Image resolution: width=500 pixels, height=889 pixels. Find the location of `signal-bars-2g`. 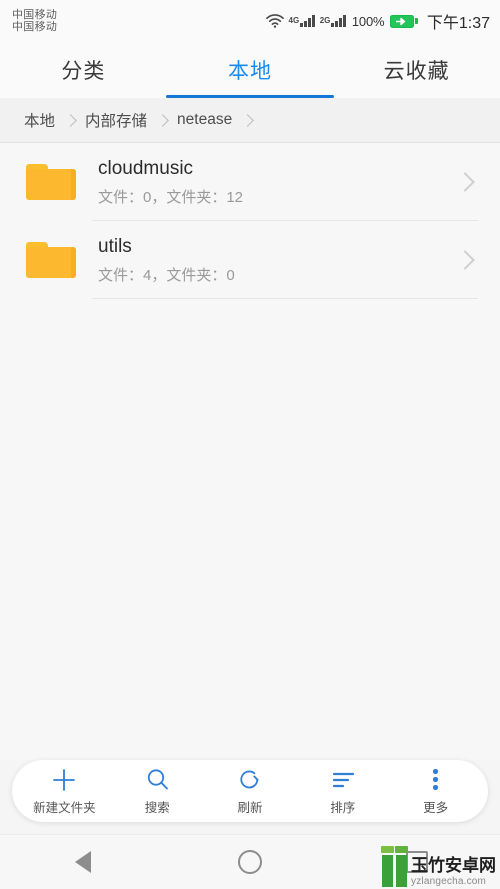

signal-bars-2g is located at coordinates (338, 21).